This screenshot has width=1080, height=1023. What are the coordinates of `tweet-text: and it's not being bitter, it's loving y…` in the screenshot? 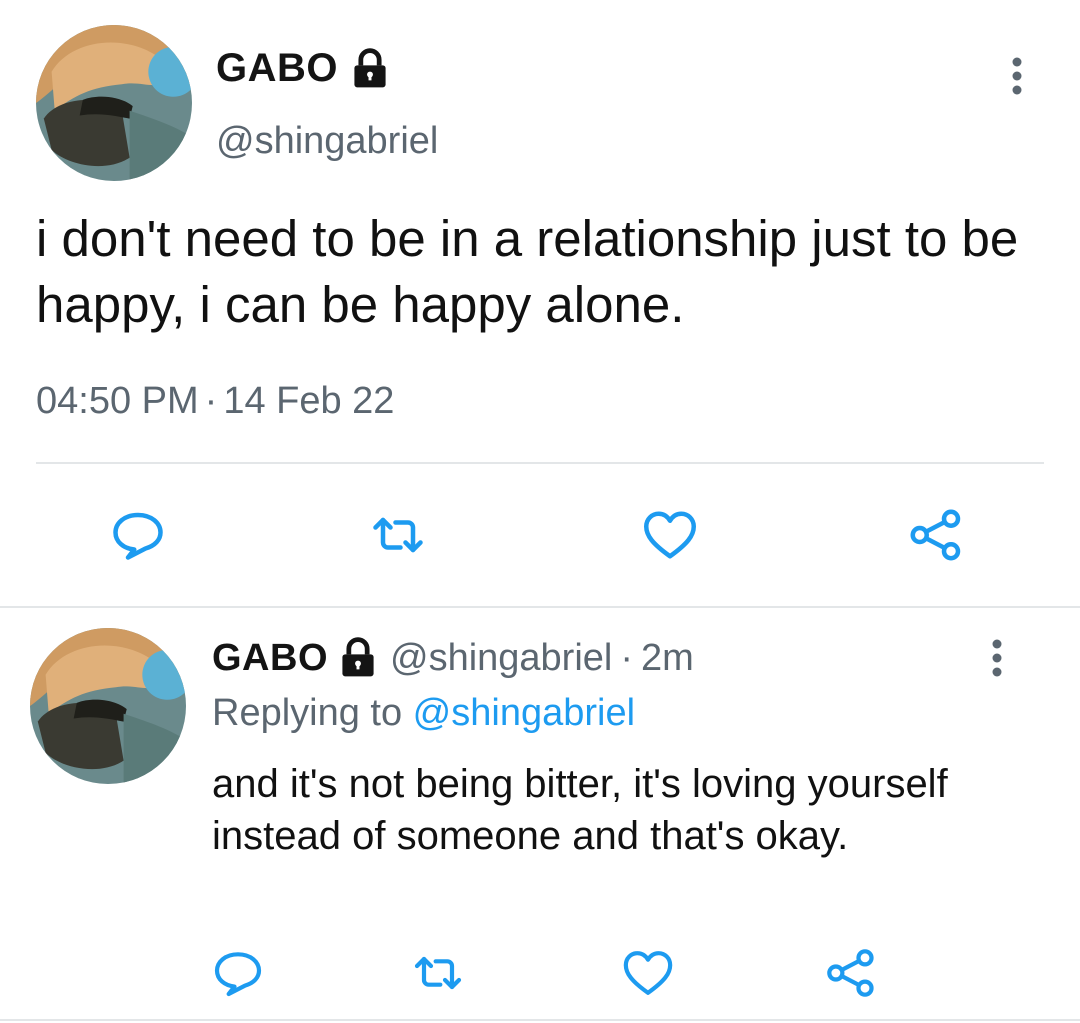 It's located at (580, 810).